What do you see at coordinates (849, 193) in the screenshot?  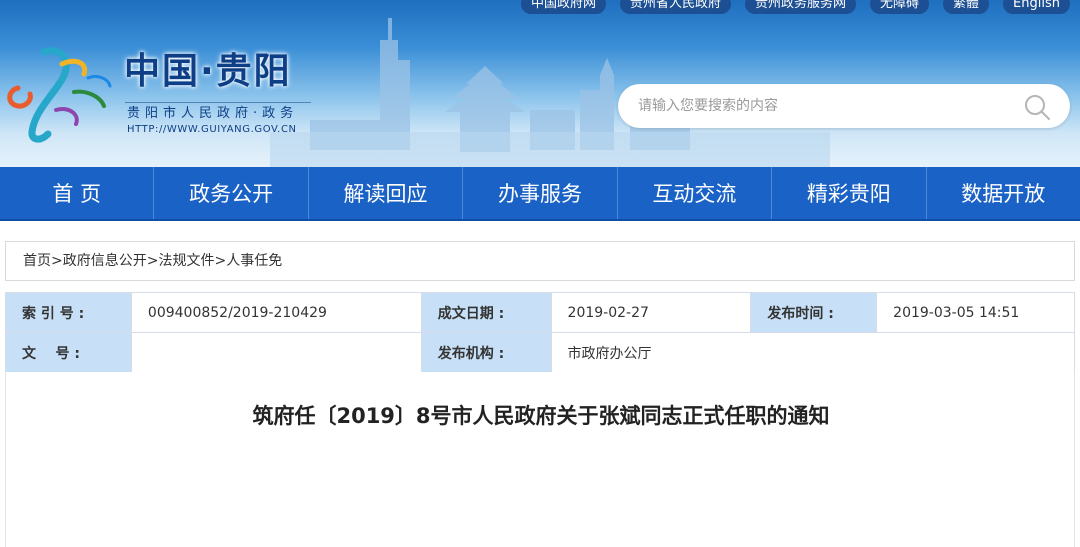 I see `nav-item-wonderful-guiyang: 精彩贵阳` at bounding box center [849, 193].